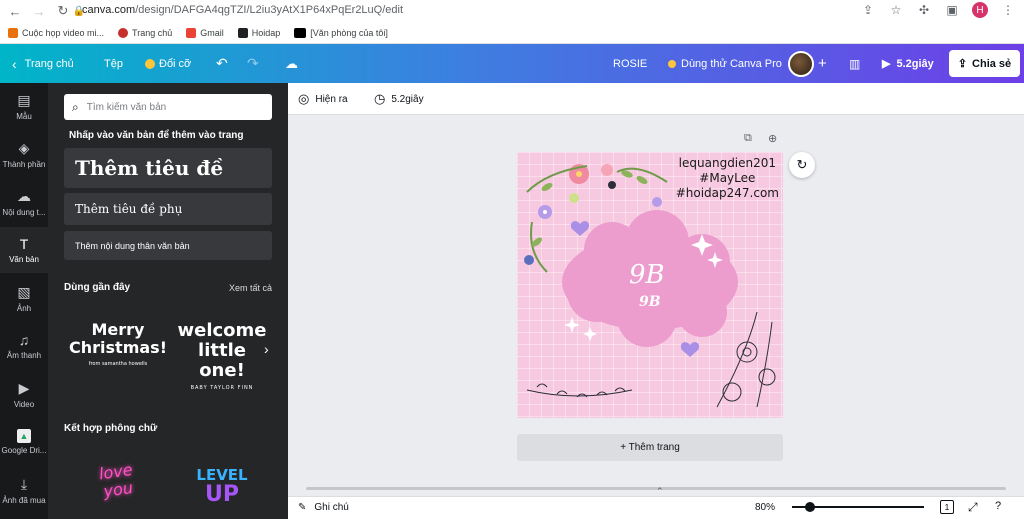 This screenshot has width=1024, height=519. What do you see at coordinates (24, 340) in the screenshot?
I see `audio-icon: ♫` at bounding box center [24, 340].